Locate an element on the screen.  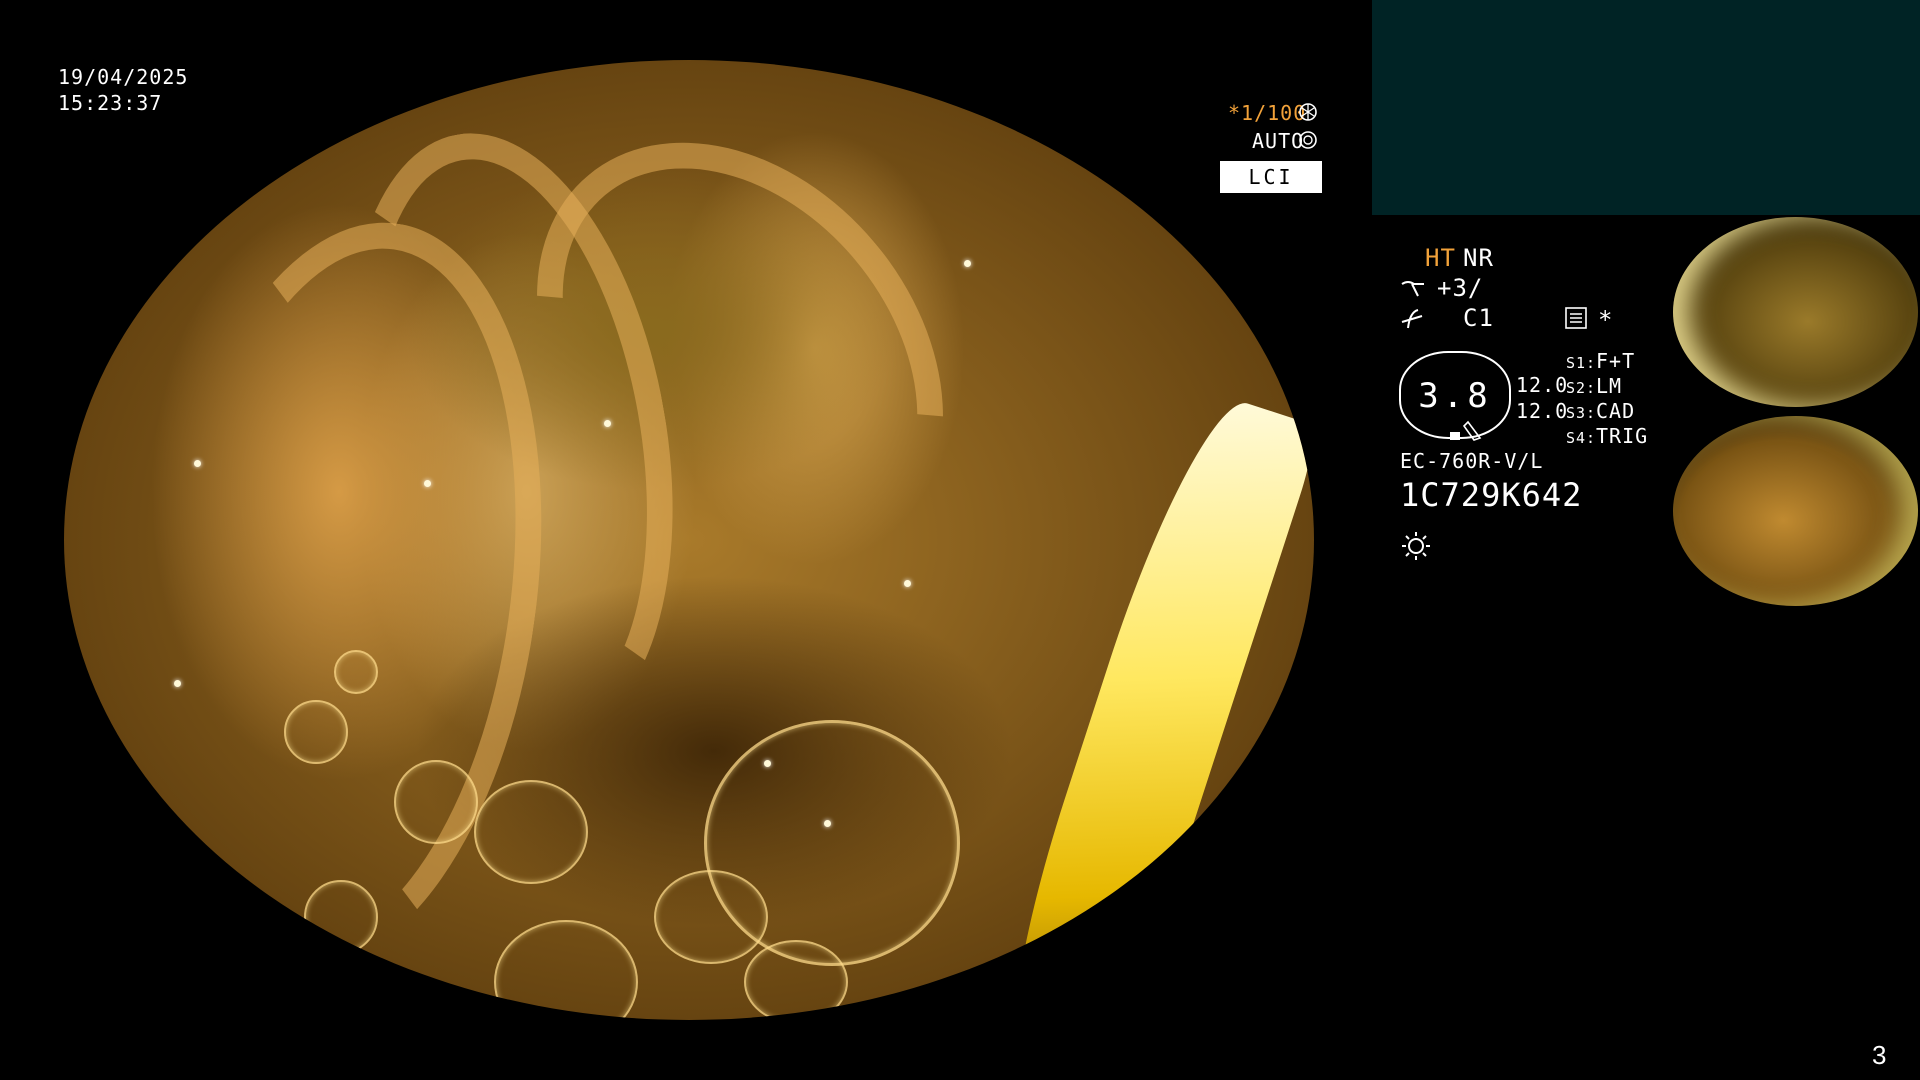
info-panel-top is located at coordinates (1646, 107).